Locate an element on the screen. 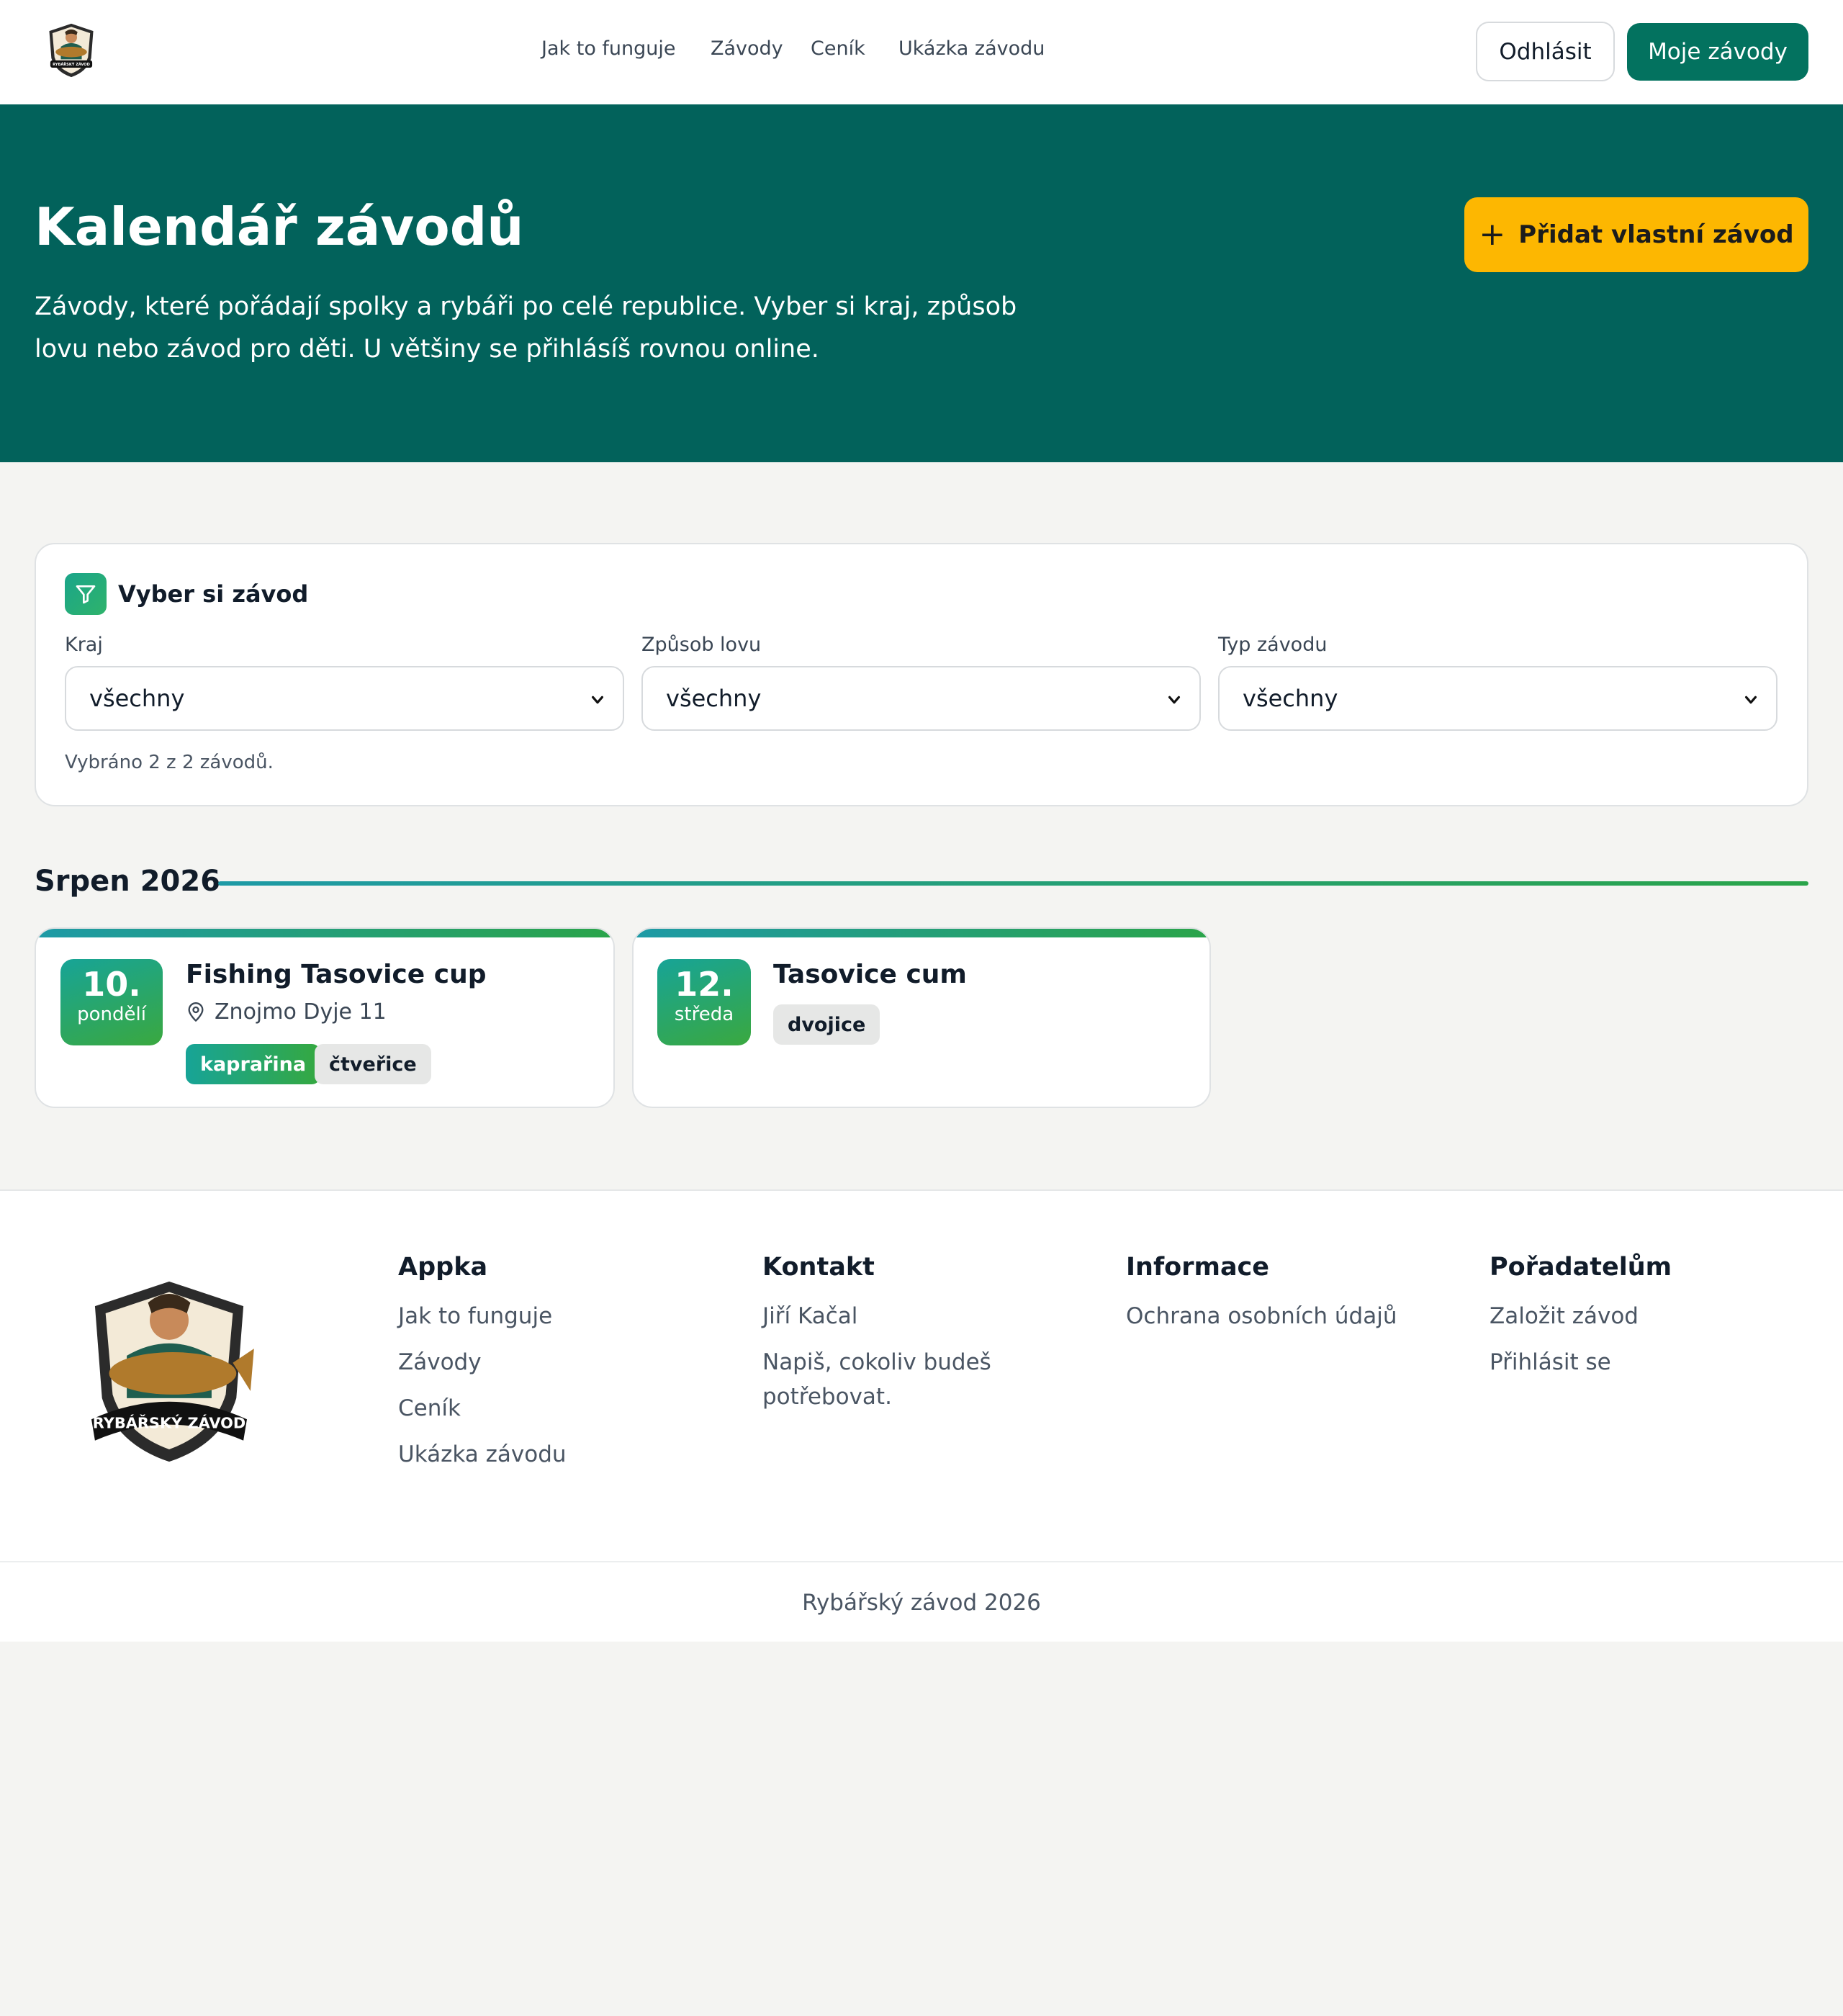 The width and height of the screenshot is (1843, 2016). method-select-value: všechny is located at coordinates (714, 698).